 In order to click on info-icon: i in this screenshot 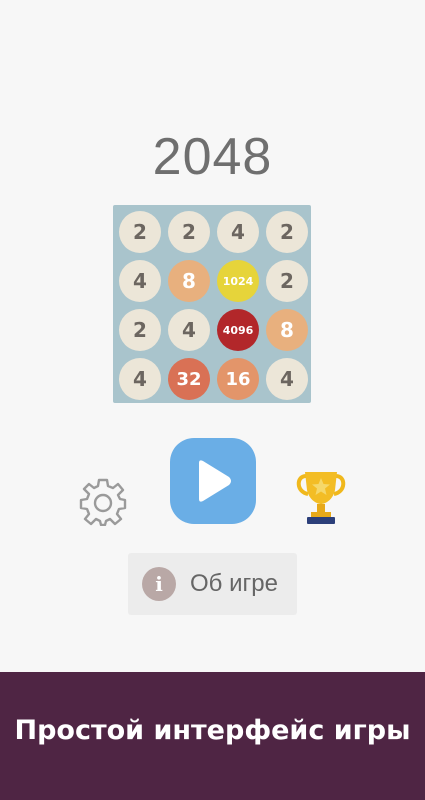, I will do `click(159, 584)`.